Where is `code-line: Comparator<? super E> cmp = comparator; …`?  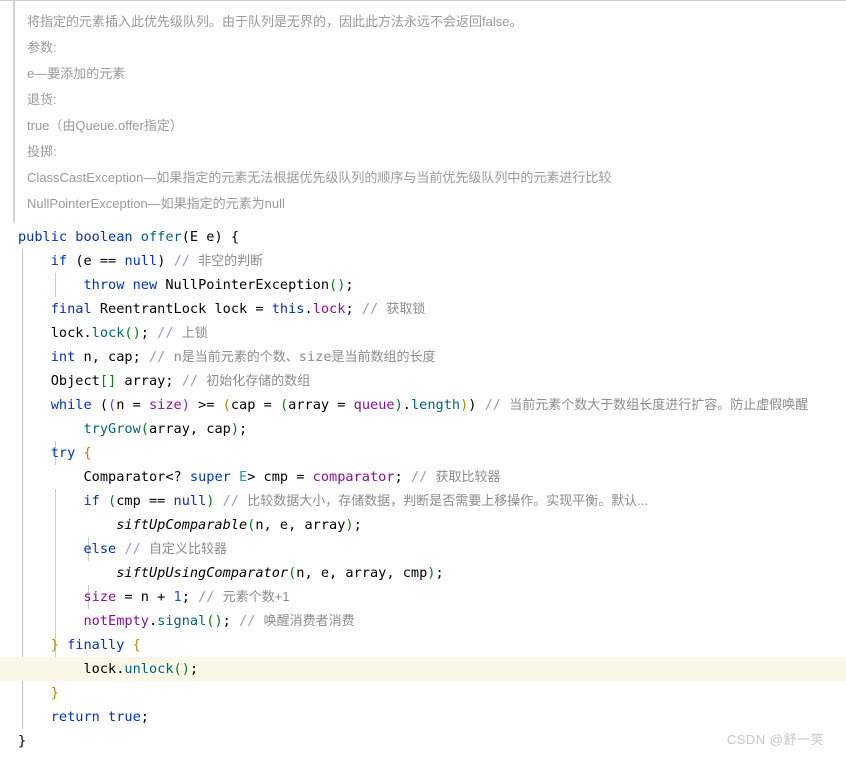
code-line: Comparator<? super E> cmp = comparator; … is located at coordinates (423, 477).